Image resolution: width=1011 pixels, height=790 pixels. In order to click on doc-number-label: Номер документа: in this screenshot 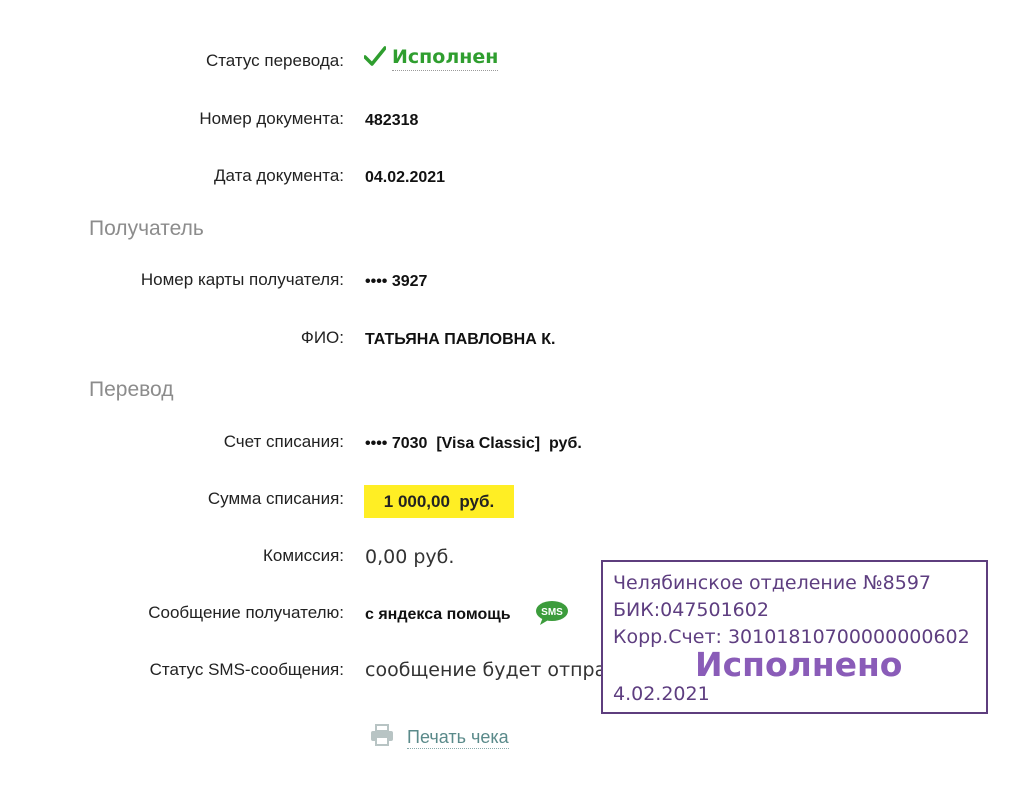, I will do `click(271, 118)`.